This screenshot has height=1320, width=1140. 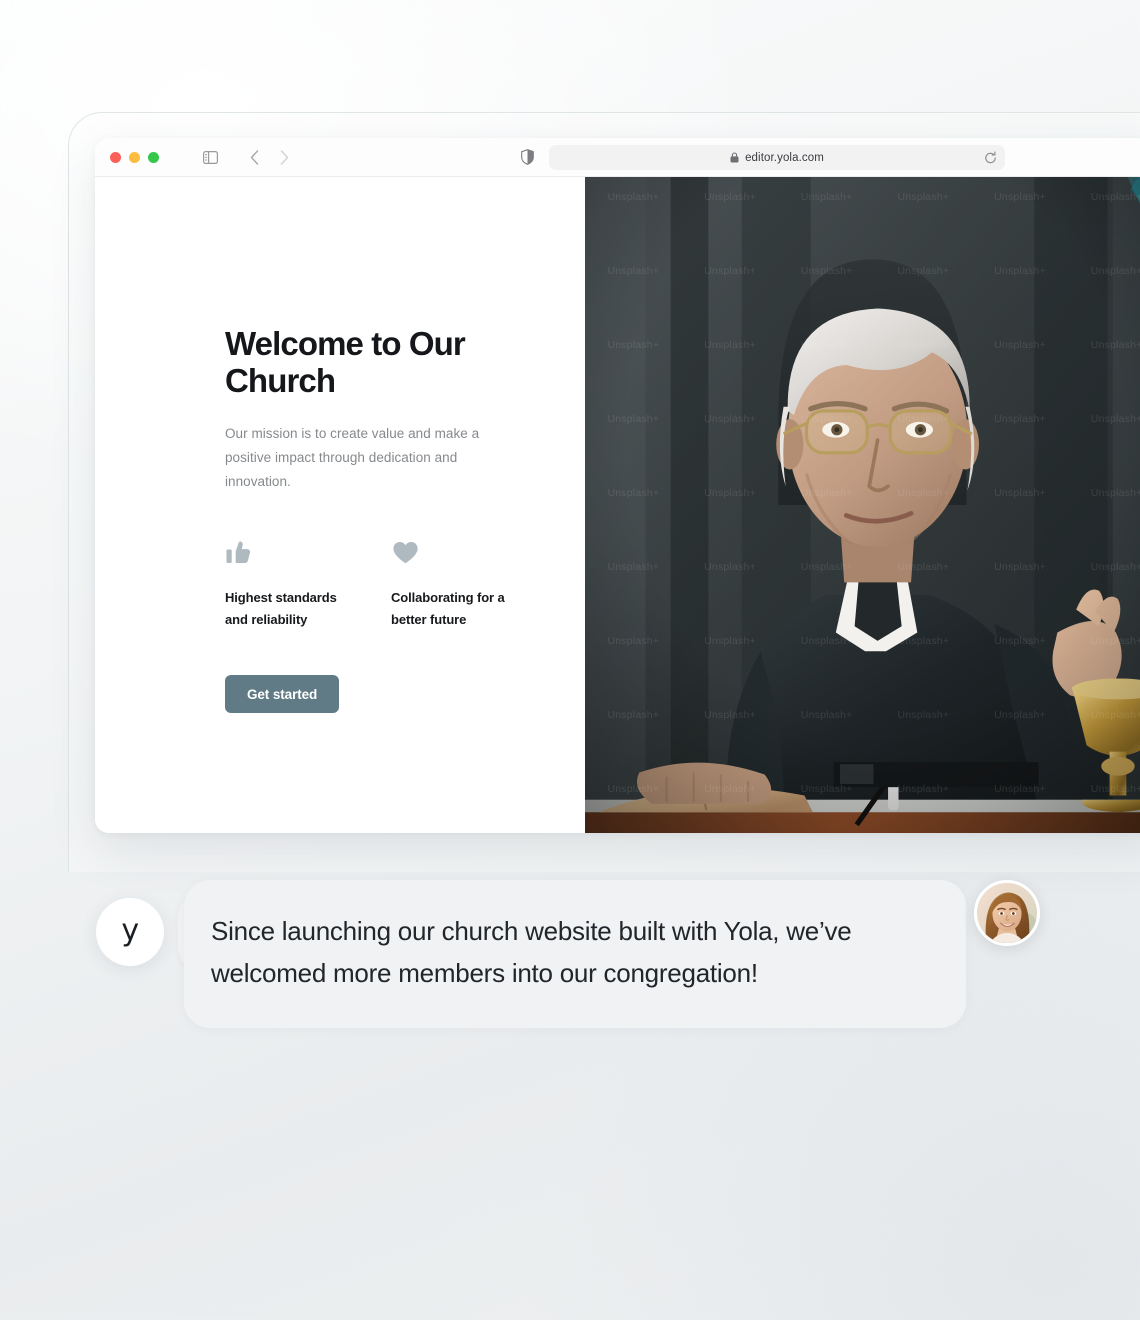 What do you see at coordinates (153, 157) in the screenshot?
I see `maximize-window-button` at bounding box center [153, 157].